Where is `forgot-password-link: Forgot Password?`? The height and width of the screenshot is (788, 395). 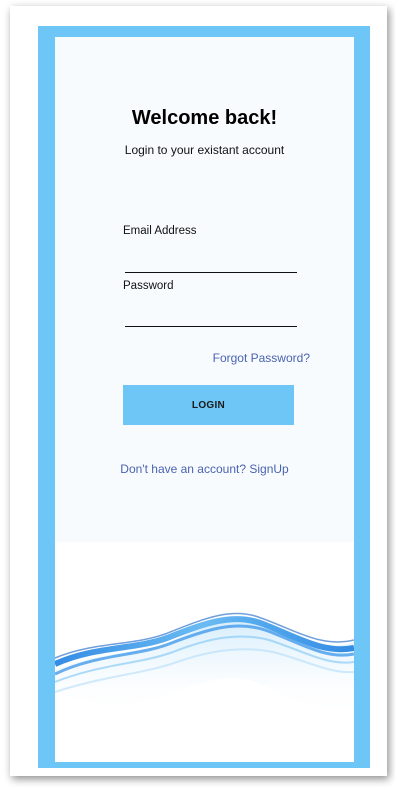 forgot-password-link: Forgot Password? is located at coordinates (261, 358).